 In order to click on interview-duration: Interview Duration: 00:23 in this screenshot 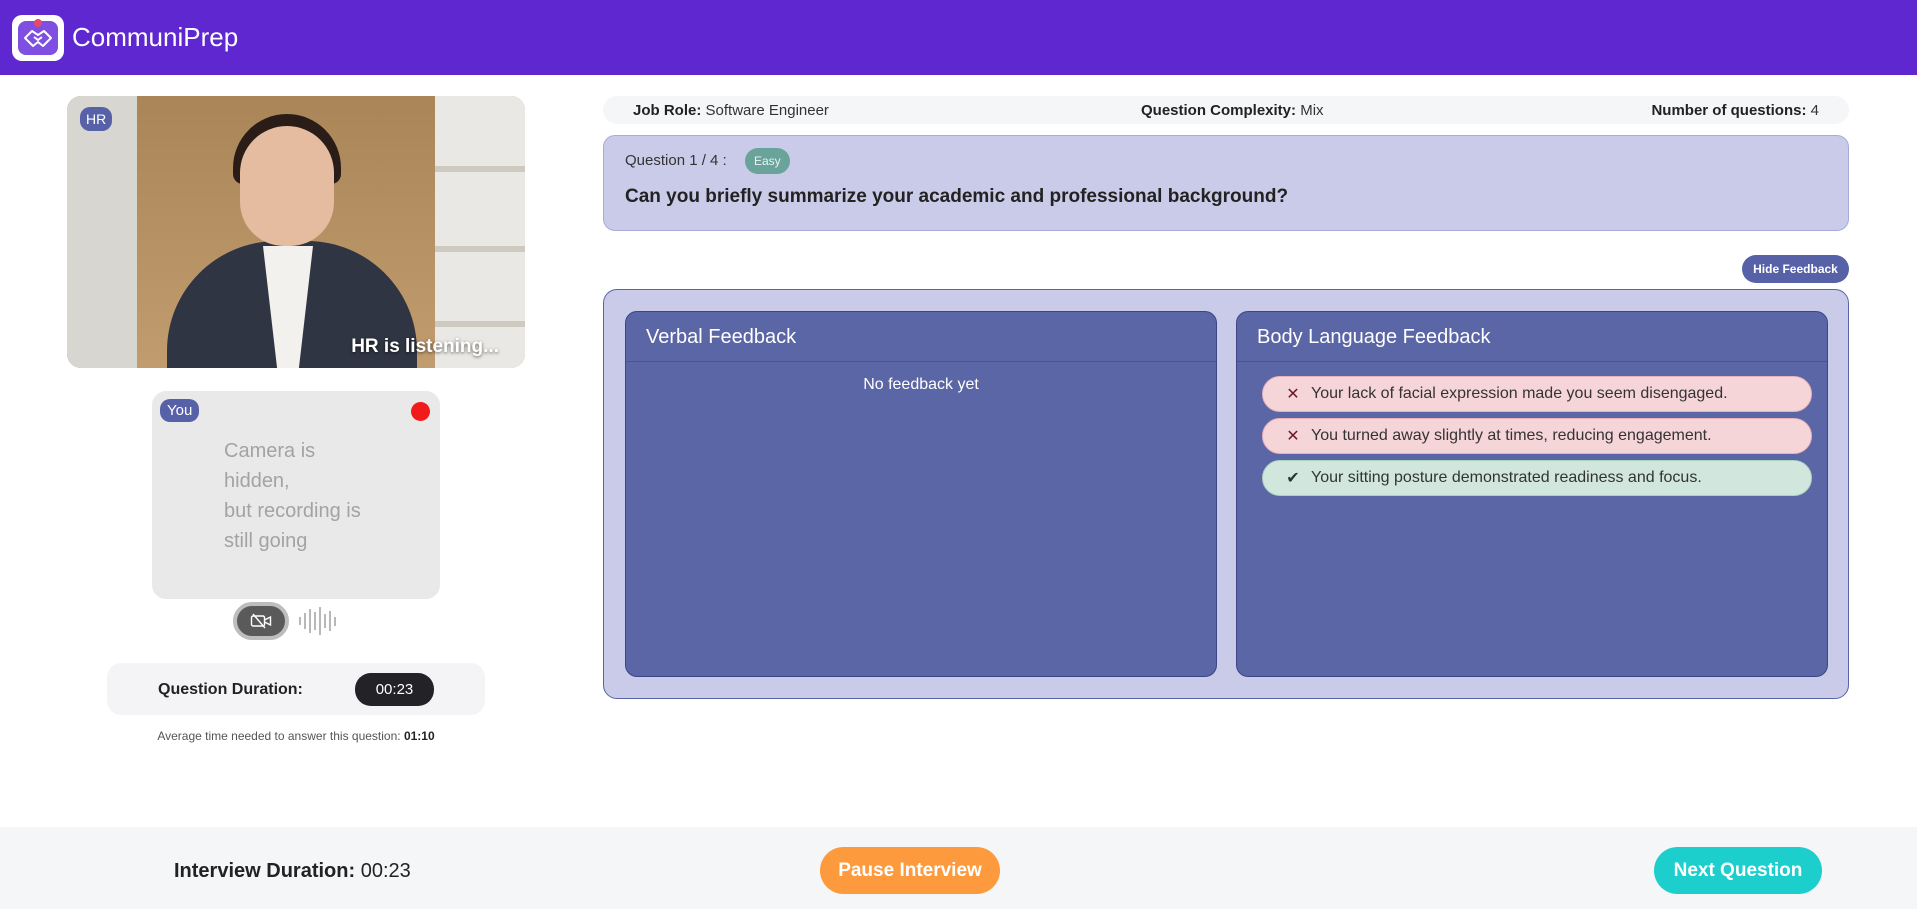, I will do `click(292, 871)`.